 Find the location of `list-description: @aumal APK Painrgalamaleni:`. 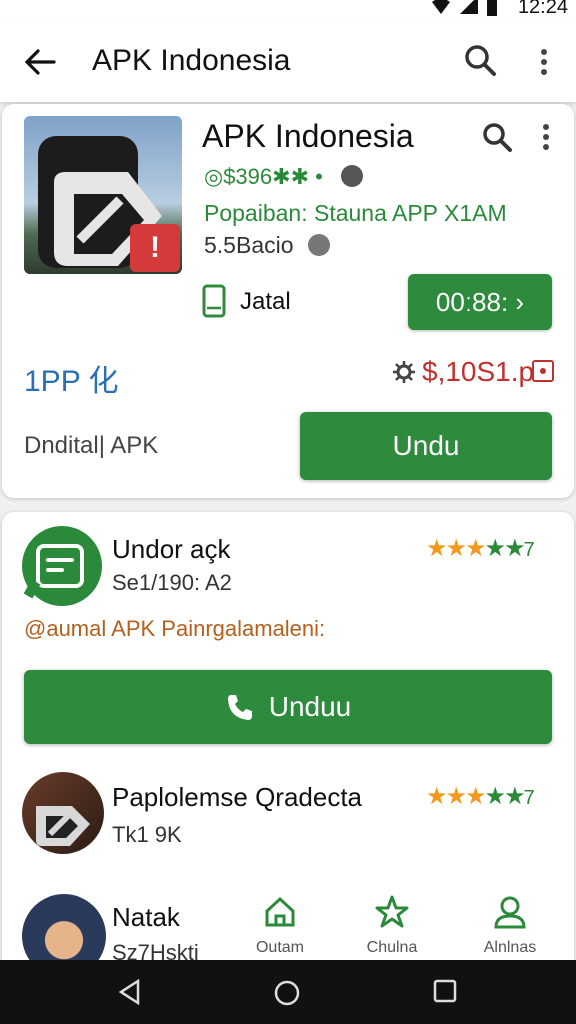

list-description: @aumal APK Painrgalamaleni: is located at coordinates (175, 628).